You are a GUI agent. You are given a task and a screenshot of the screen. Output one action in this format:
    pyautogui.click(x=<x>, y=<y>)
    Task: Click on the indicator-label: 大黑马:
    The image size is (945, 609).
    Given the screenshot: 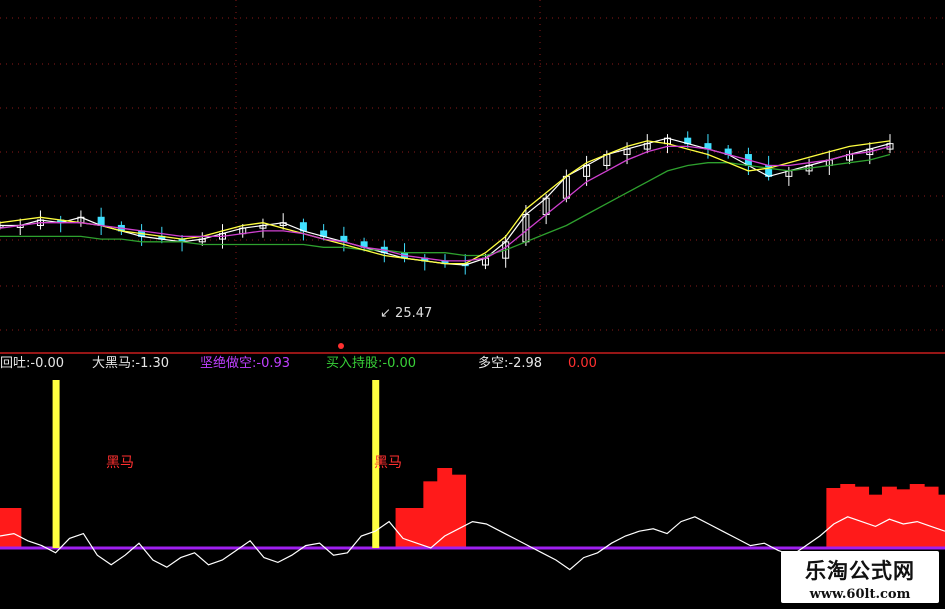 What is the action you would take?
    pyautogui.click(x=114, y=363)
    